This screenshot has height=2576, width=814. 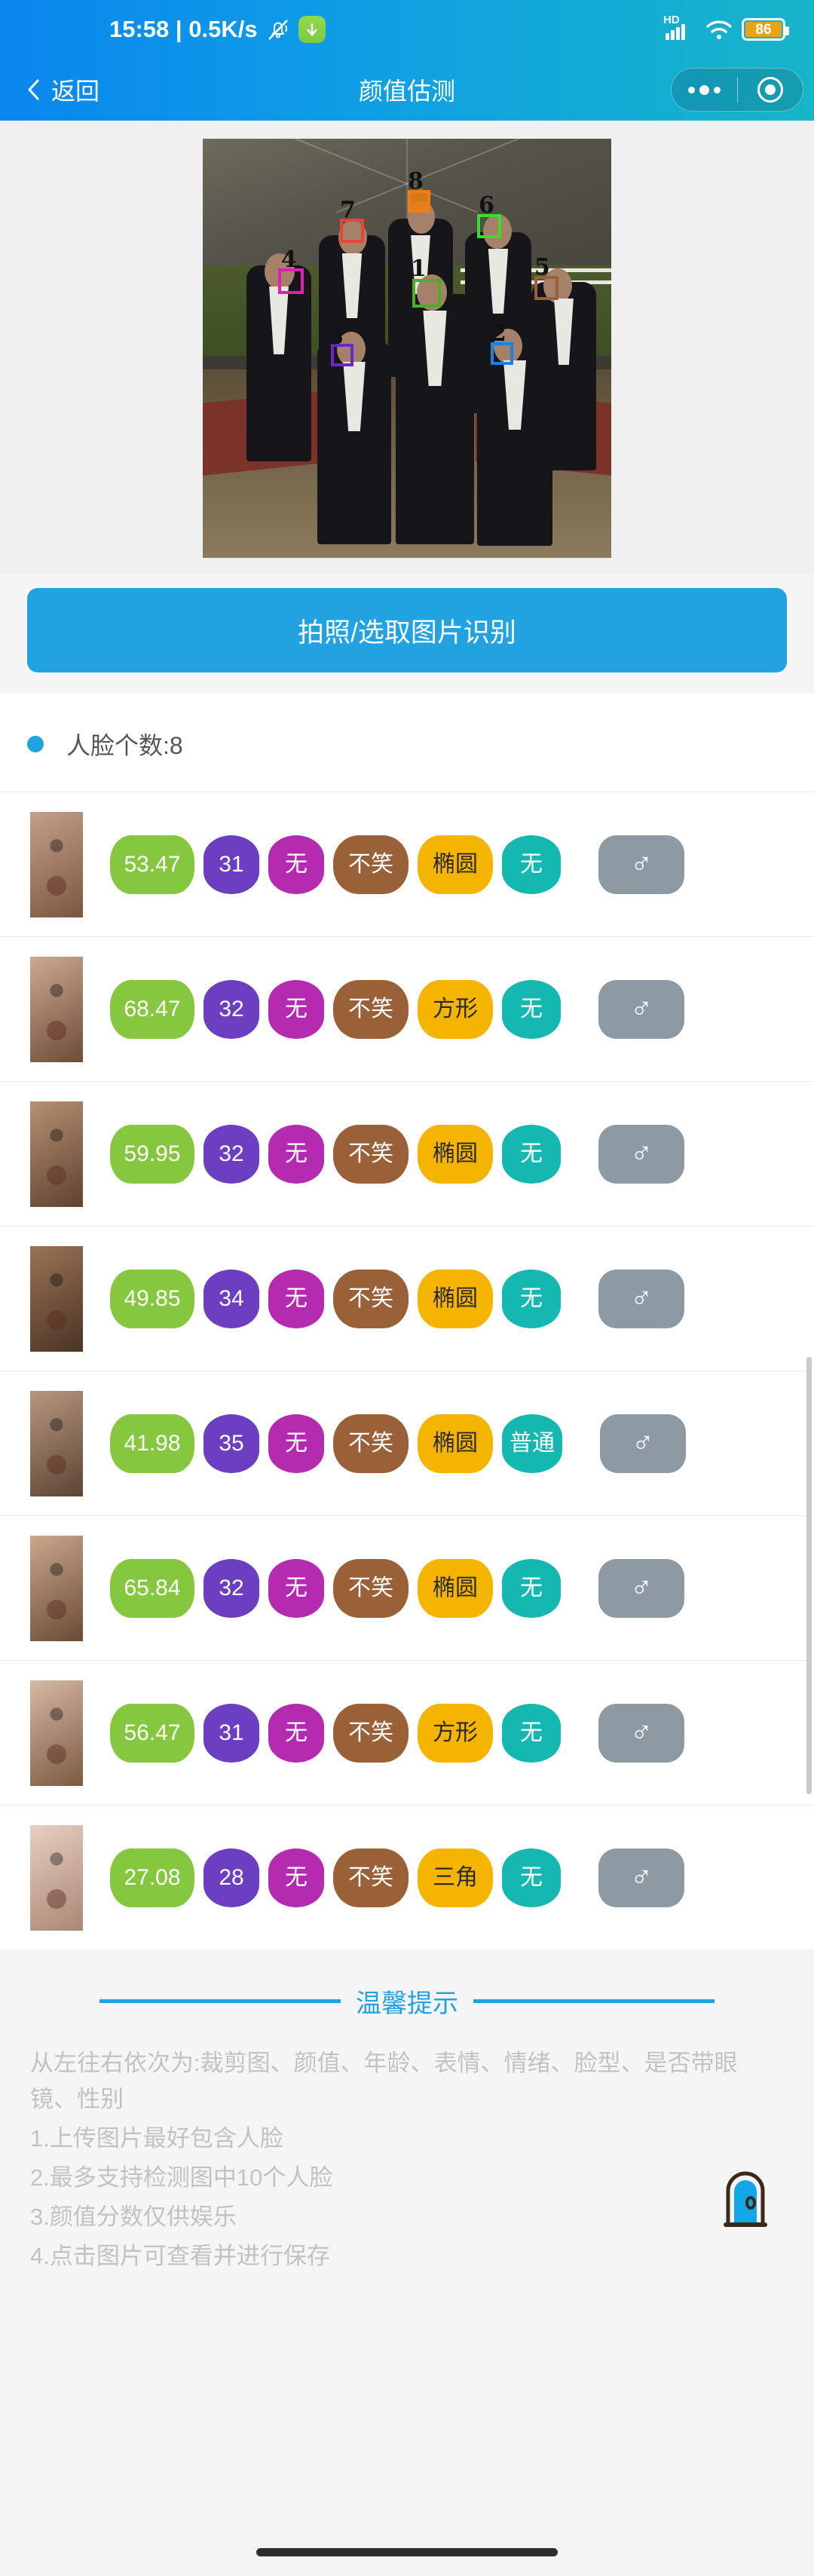 I want to click on beauty-score-pill: 53.47, so click(x=152, y=864).